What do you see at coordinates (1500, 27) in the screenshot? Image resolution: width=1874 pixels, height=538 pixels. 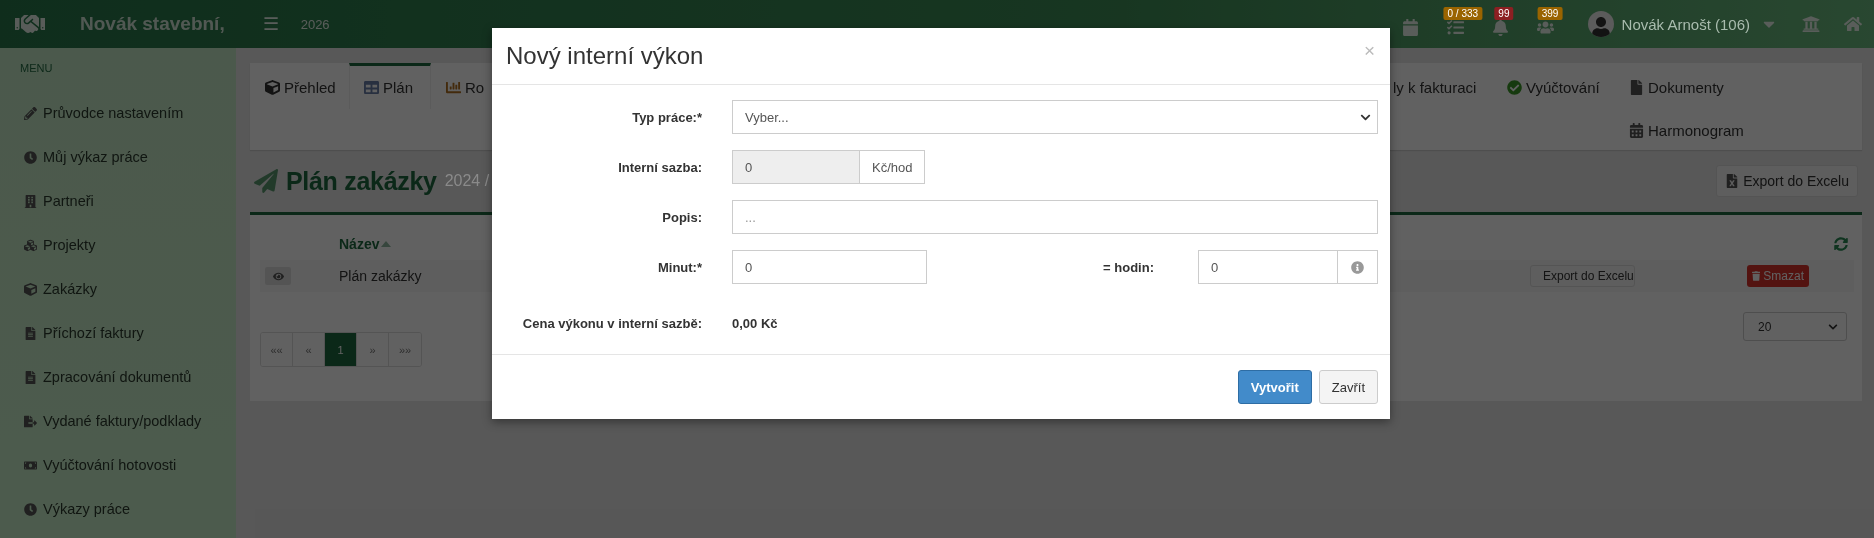 I see `bell-icon` at bounding box center [1500, 27].